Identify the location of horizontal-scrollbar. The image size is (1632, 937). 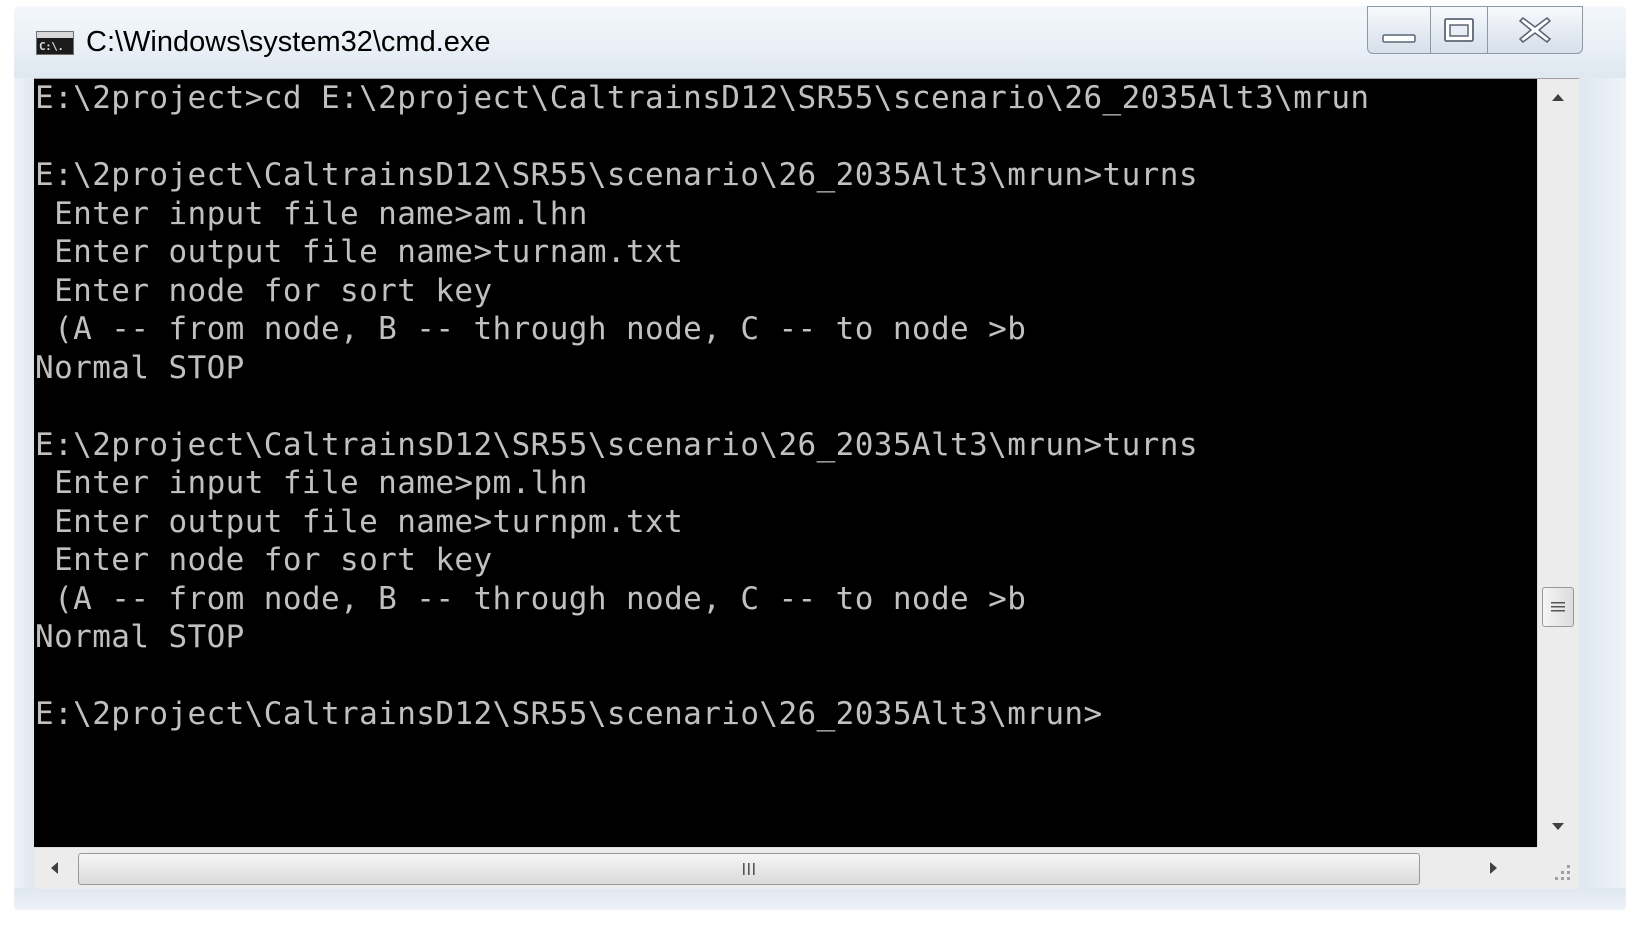
(785, 868).